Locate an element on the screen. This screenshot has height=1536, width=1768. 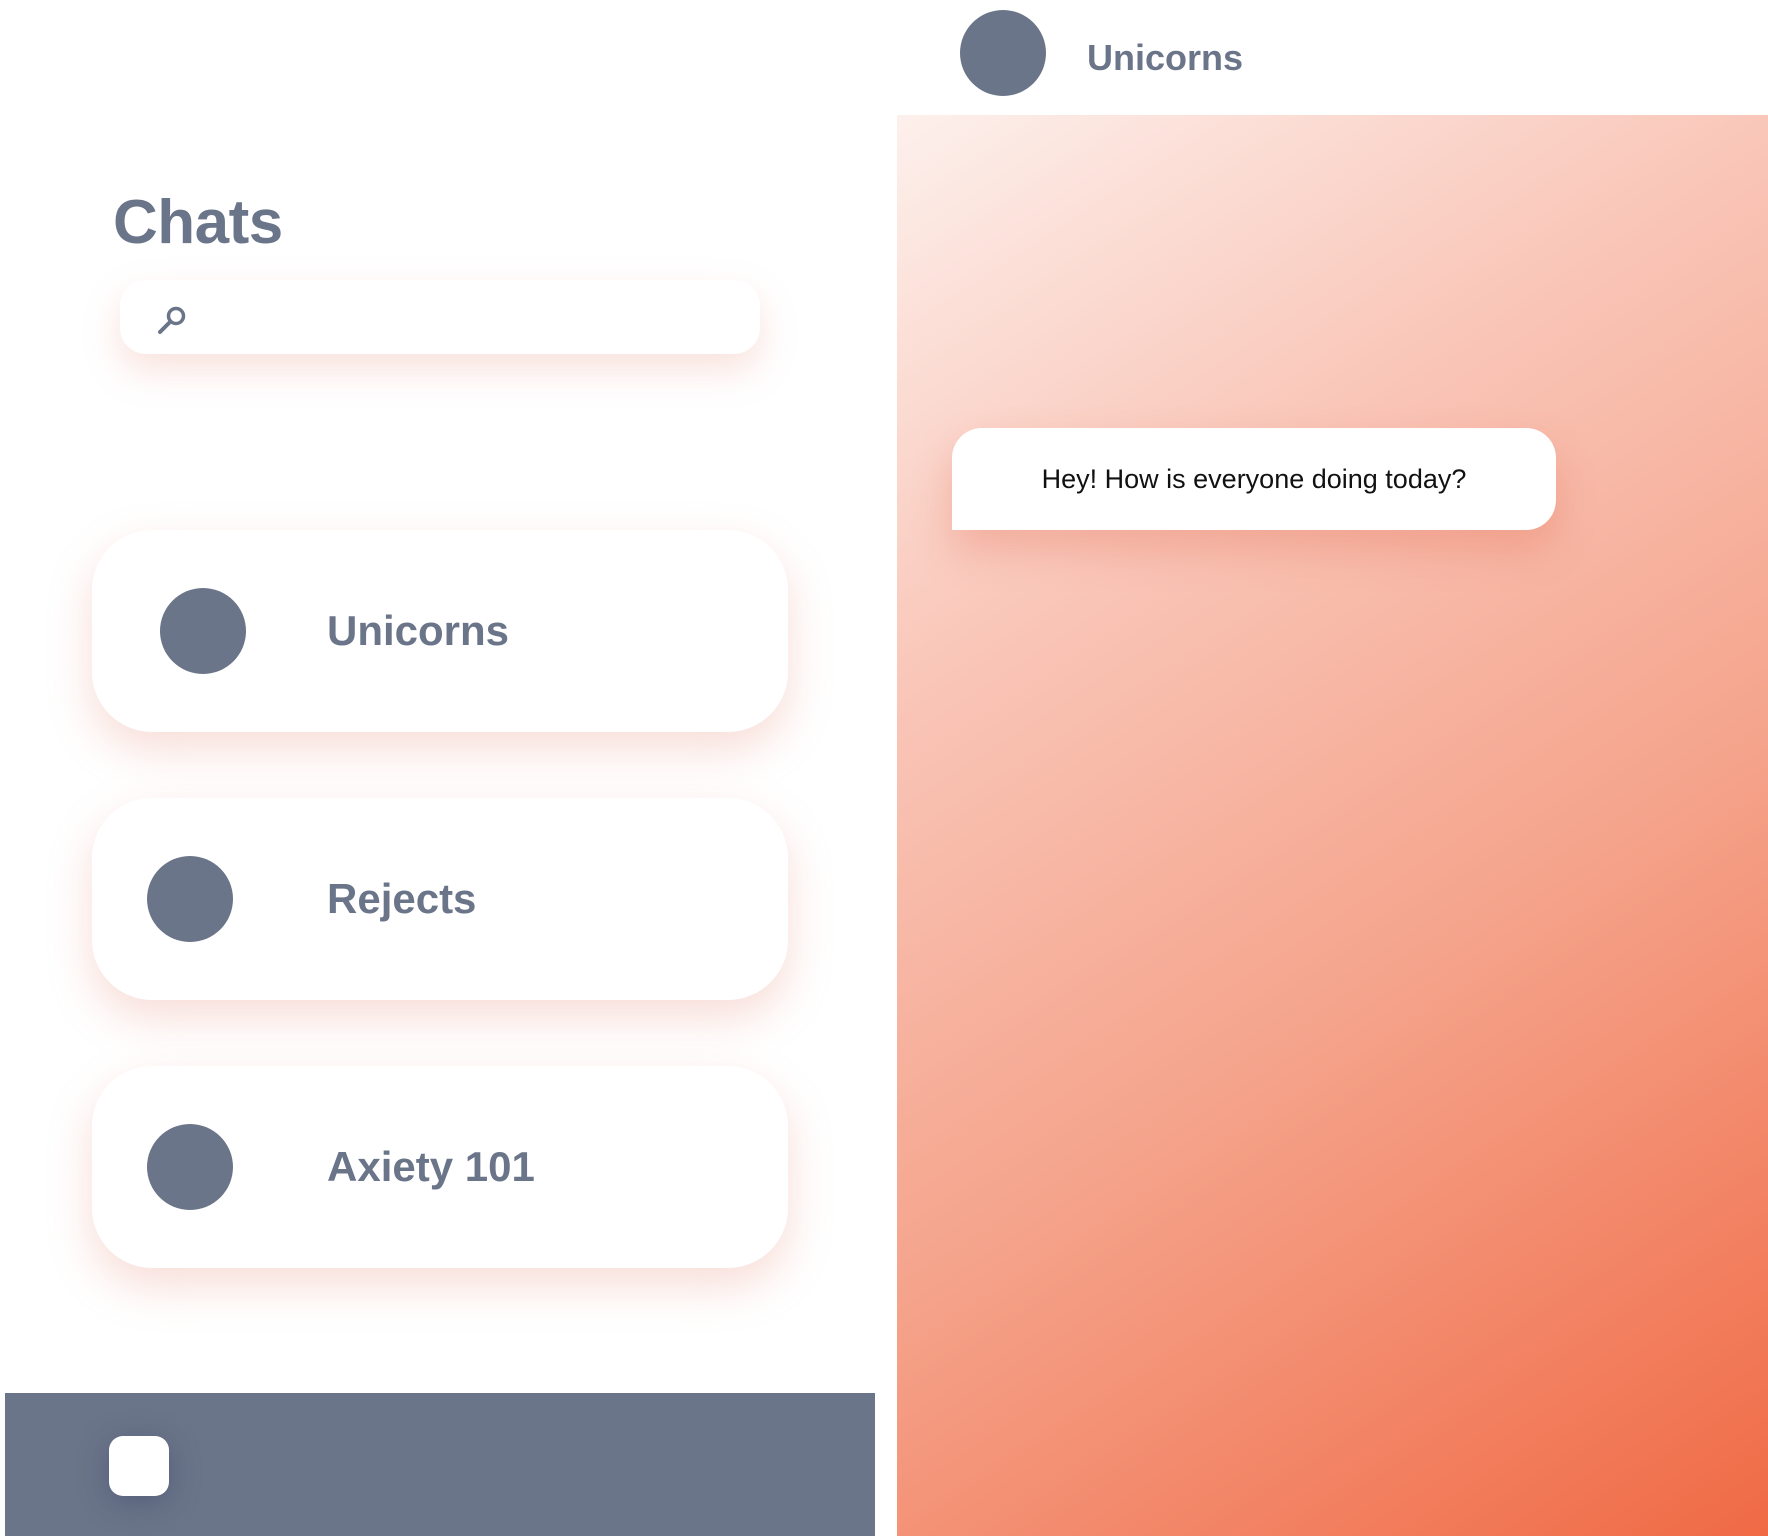
chat-item-rejects: Rejects is located at coordinates (440, 899).